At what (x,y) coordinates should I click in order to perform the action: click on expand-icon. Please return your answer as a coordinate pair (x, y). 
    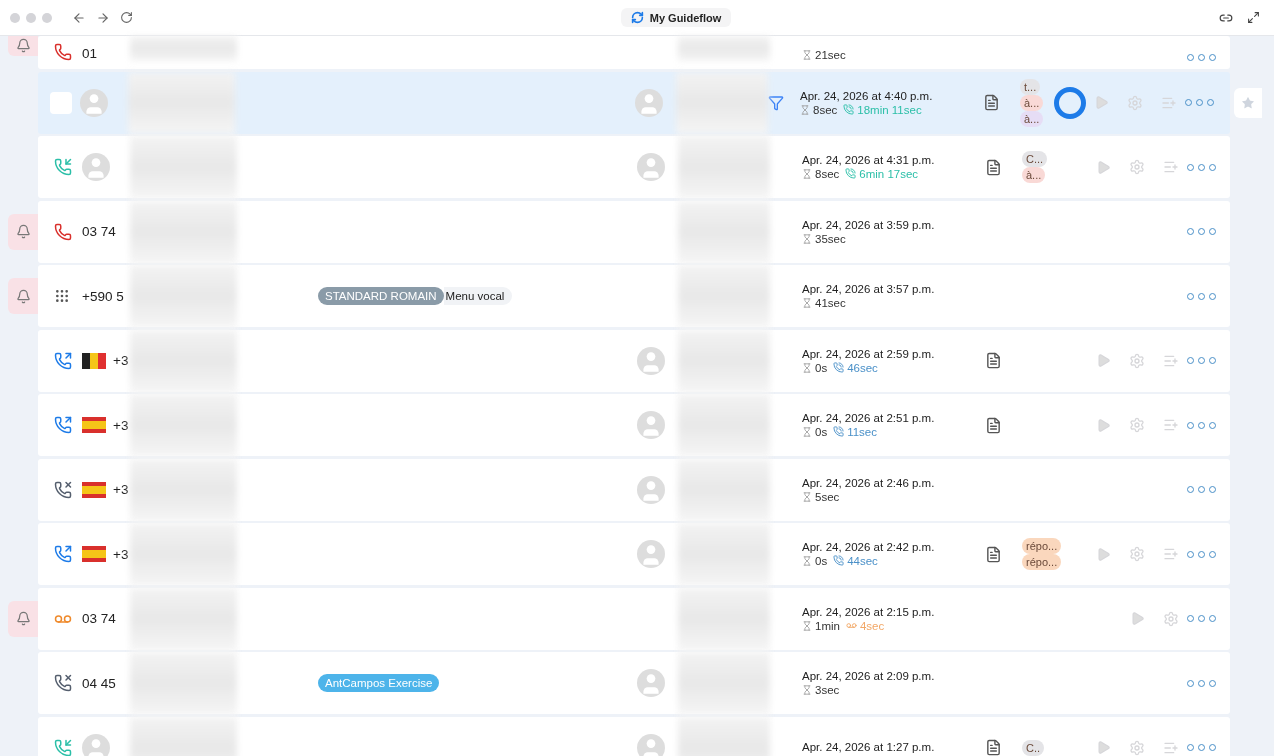
    Looking at the image, I should click on (1253, 17).